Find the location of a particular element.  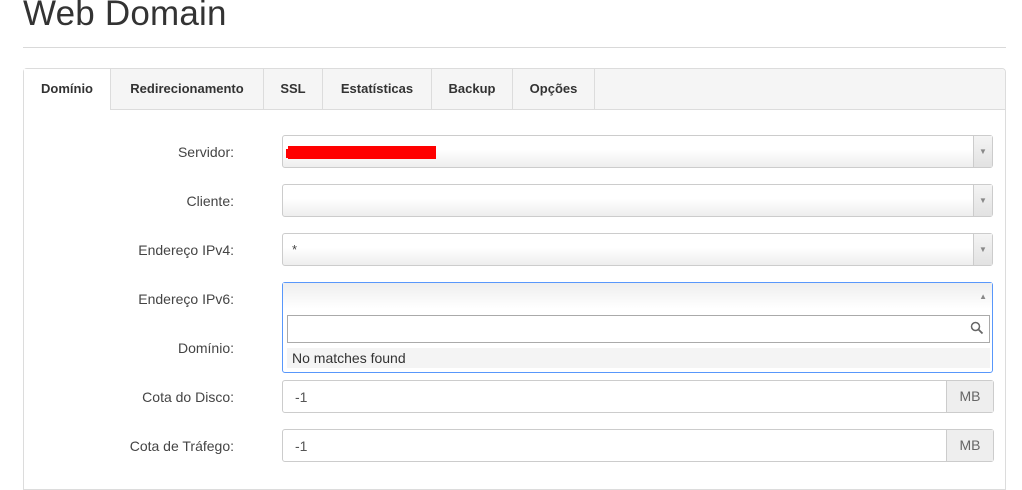

cota-disco-unit: MB is located at coordinates (969, 396).